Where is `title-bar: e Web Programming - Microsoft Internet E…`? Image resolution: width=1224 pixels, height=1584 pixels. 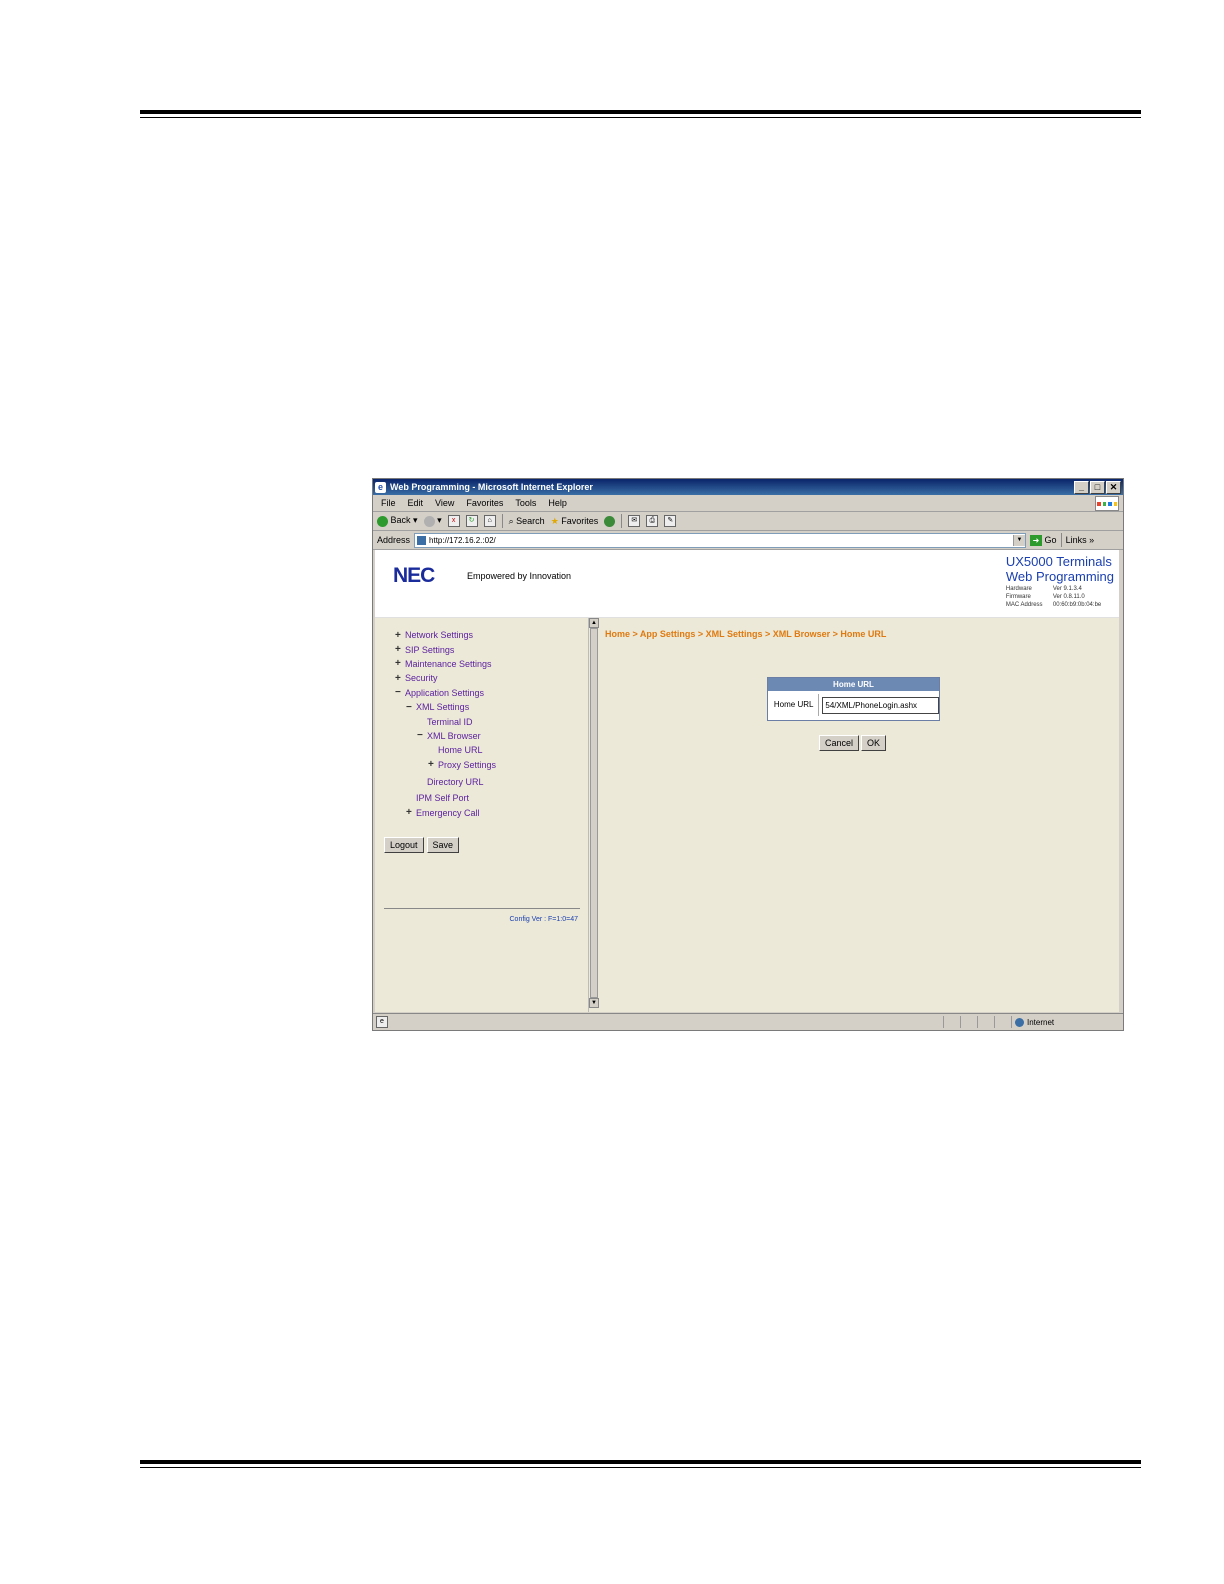
title-bar: e Web Programming - Microsoft Internet E… is located at coordinates (748, 487).